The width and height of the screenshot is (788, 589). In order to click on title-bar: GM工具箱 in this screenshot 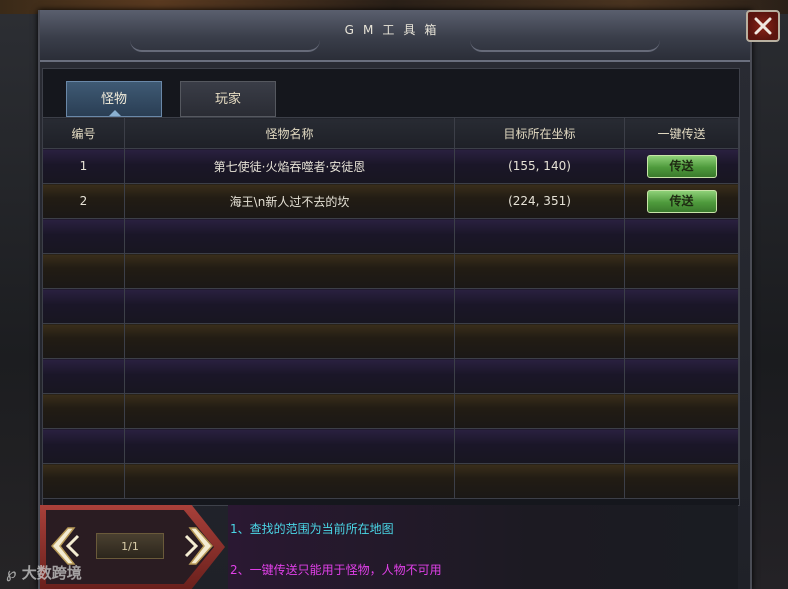, I will do `click(395, 36)`.